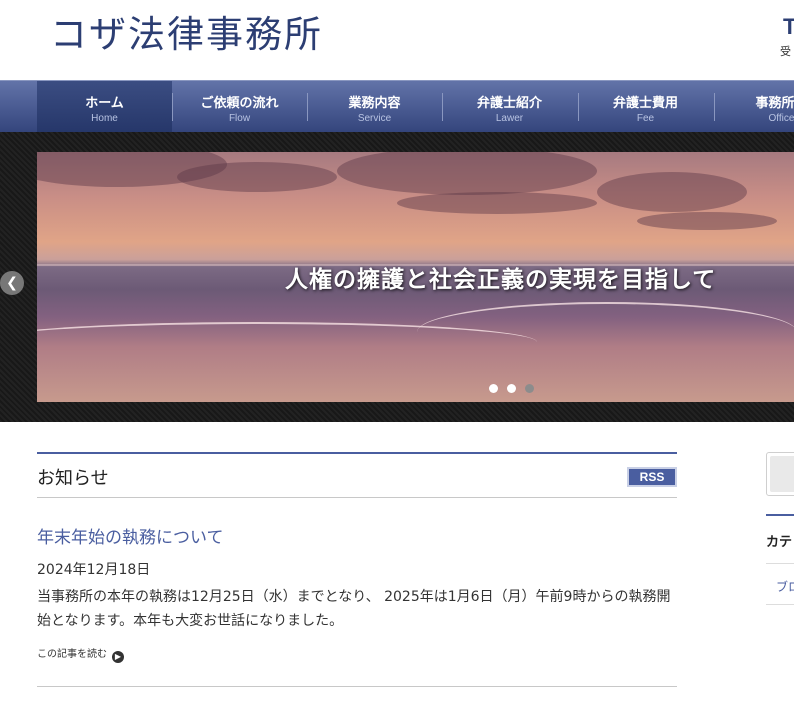 The height and width of the screenshot is (701, 794). What do you see at coordinates (779, 542) in the screenshot?
I see `sidebar-category-heading: カテ` at bounding box center [779, 542].